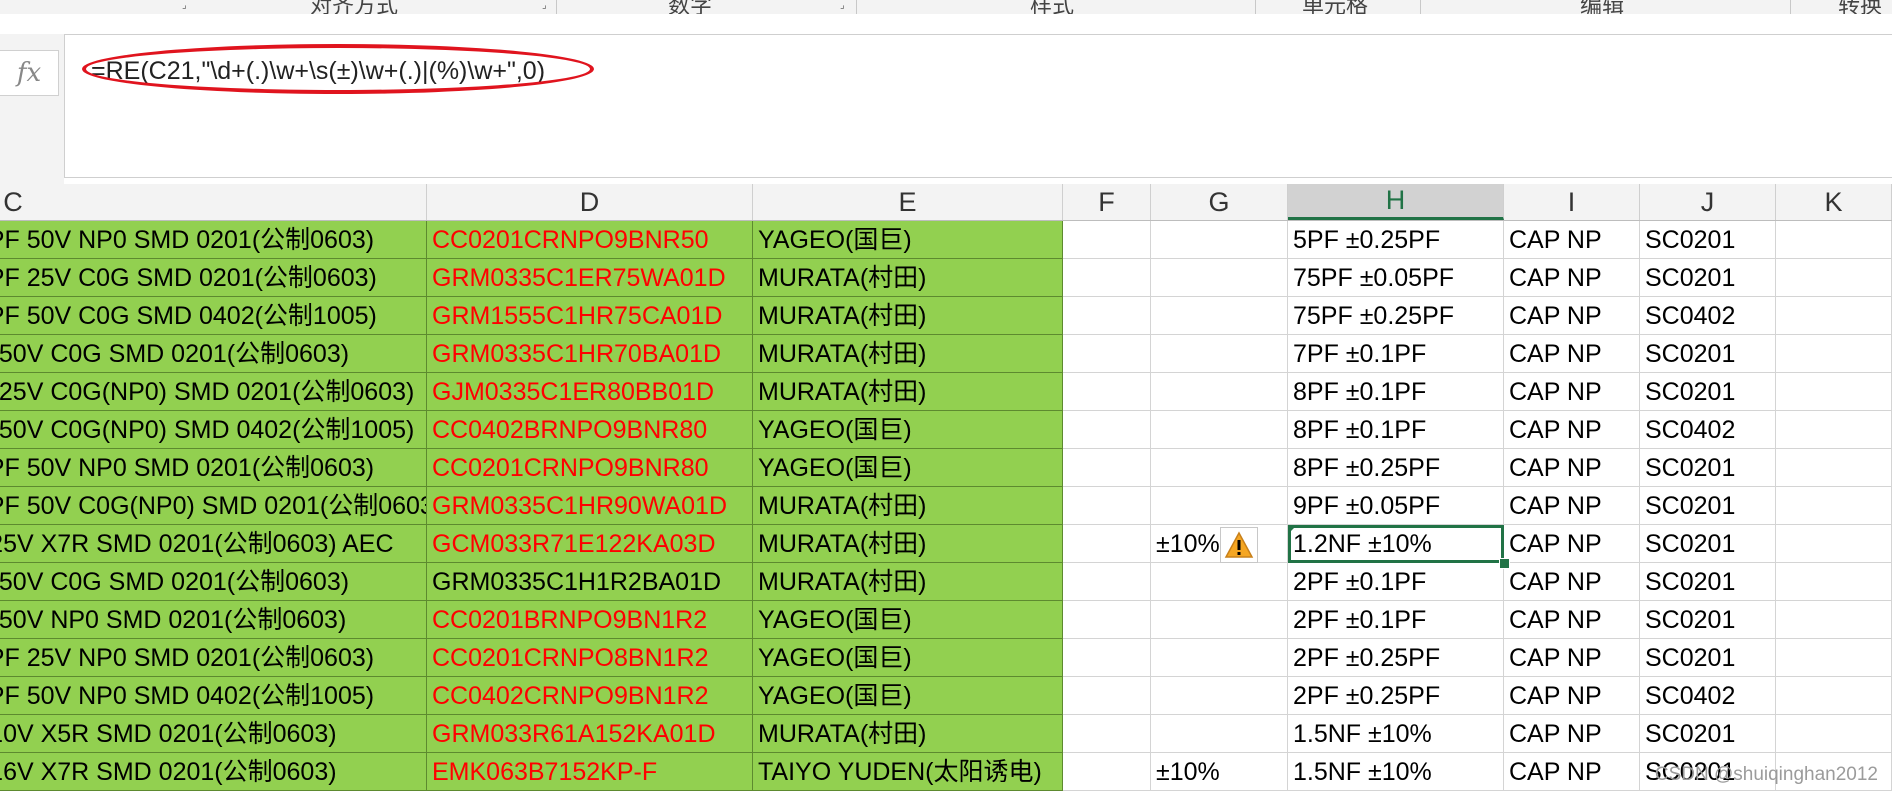  Describe the element at coordinates (213, 582) in the screenshot. I see `cell-description: PF 50V C0G SMD 0201(公制0603)` at that location.